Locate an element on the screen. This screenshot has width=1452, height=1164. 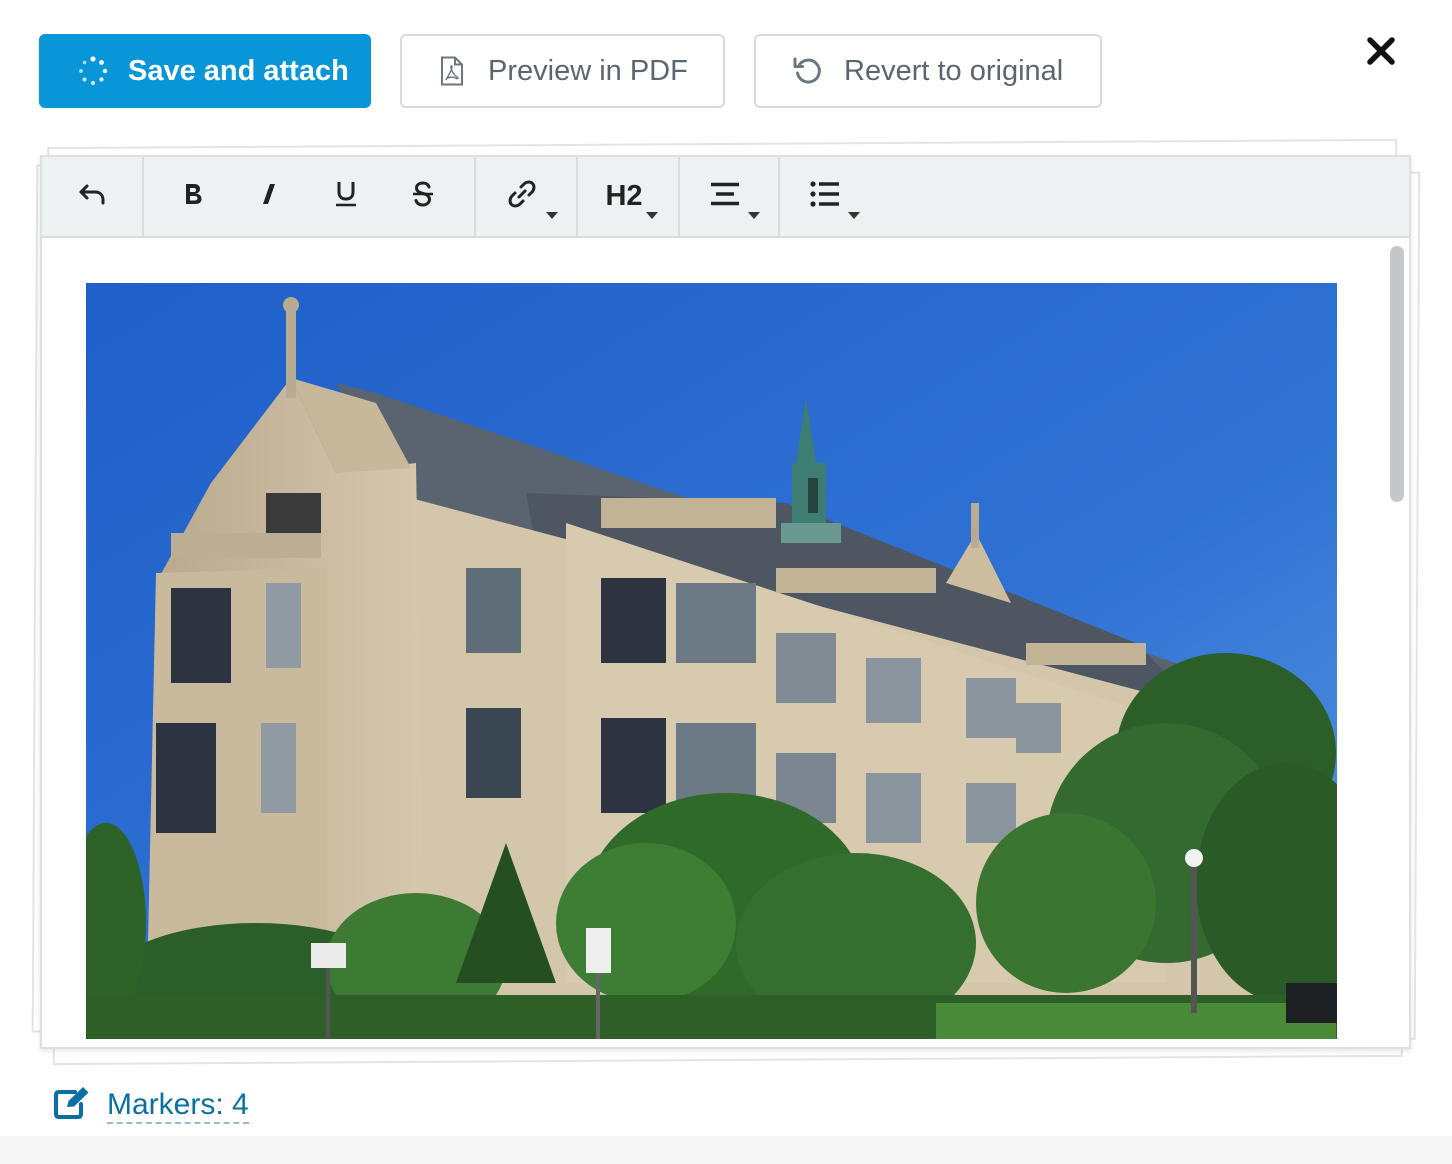
heading-button: H2 is located at coordinates (628, 196).